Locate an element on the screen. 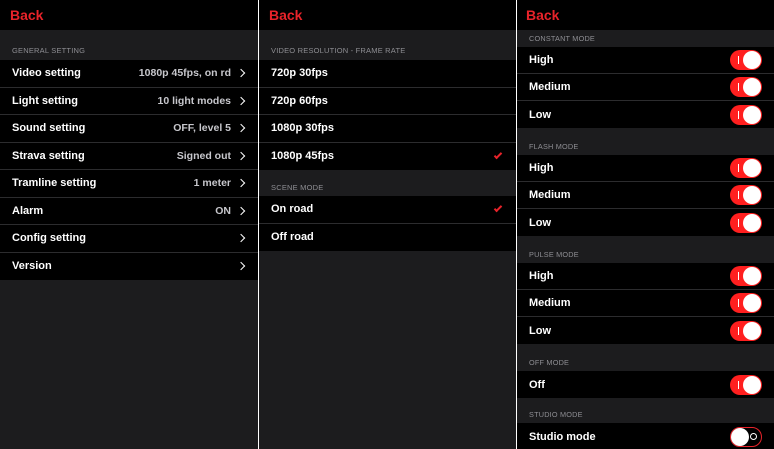 The image size is (774, 449). flash-high-toggle is located at coordinates (746, 168).